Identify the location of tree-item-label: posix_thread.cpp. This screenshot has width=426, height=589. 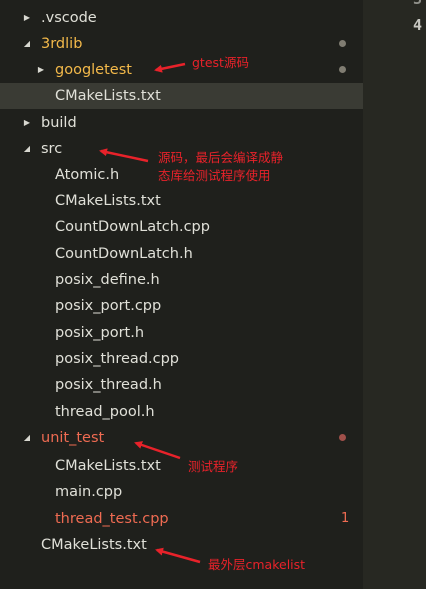
(117, 359).